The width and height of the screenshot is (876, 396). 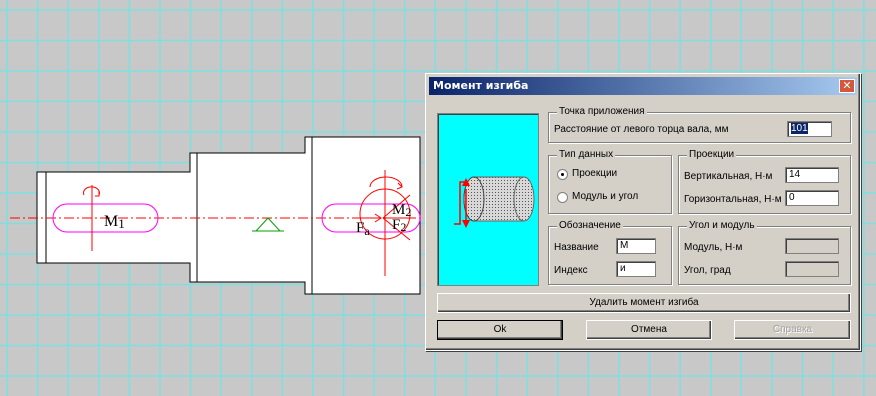 What do you see at coordinates (610, 181) in the screenshot?
I see `data-type-group: Тип данных` at bounding box center [610, 181].